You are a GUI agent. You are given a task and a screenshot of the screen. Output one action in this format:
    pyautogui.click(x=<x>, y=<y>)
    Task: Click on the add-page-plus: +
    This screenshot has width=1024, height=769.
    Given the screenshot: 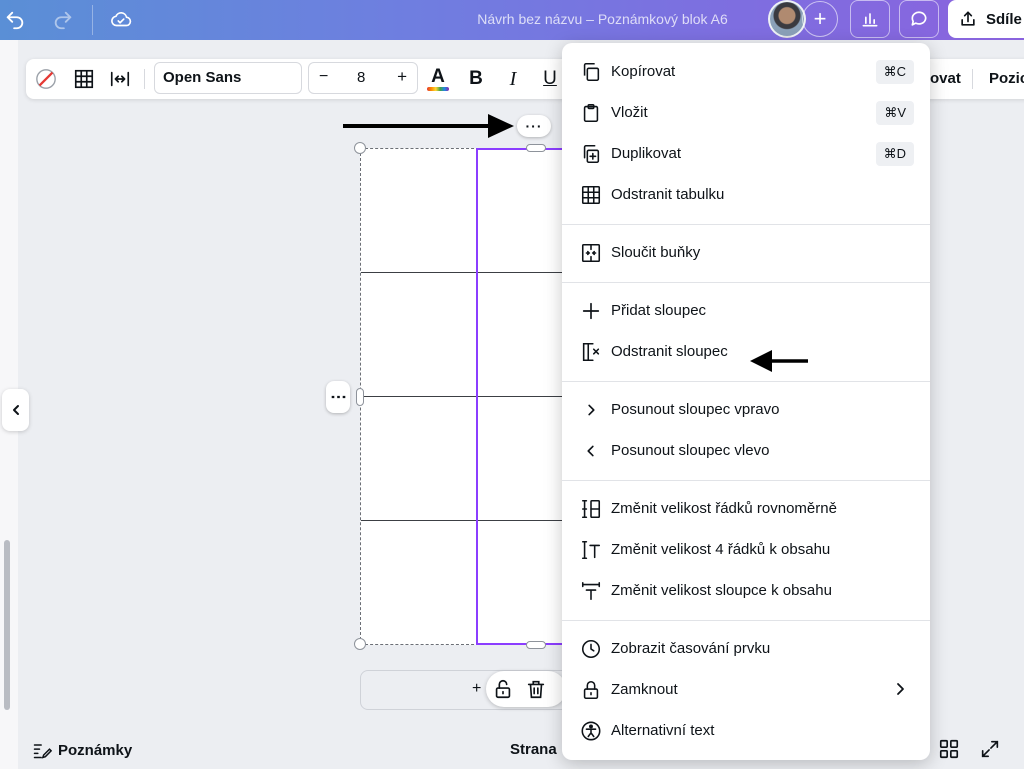 What is the action you would take?
    pyautogui.click(x=476, y=689)
    